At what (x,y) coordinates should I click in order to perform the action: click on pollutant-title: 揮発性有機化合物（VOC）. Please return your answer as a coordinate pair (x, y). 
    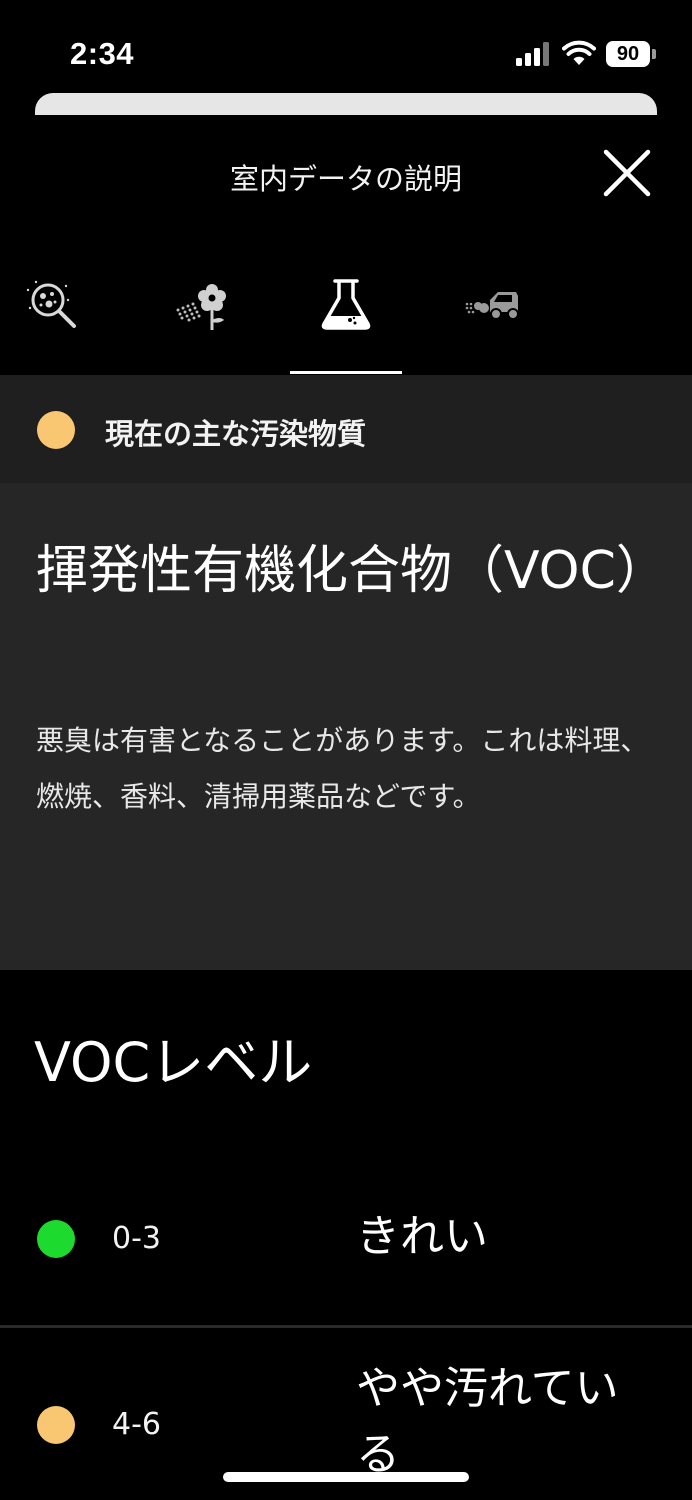
    Looking at the image, I should click on (352, 571).